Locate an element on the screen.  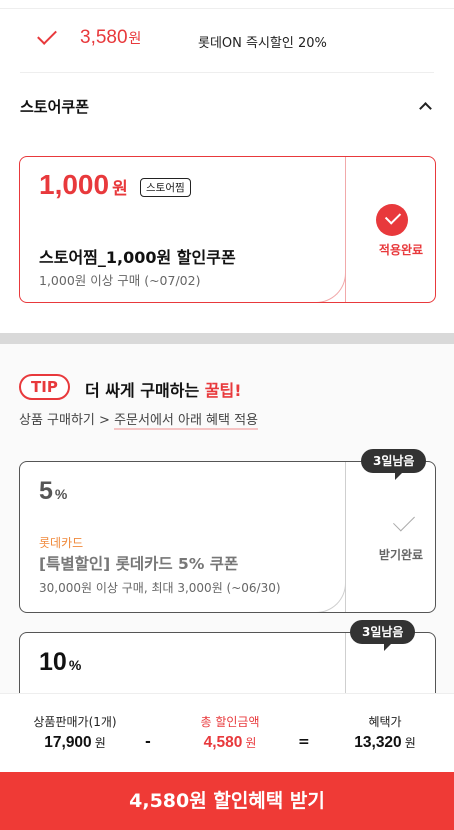
coupon-rate: 5% is located at coordinates (53, 491).